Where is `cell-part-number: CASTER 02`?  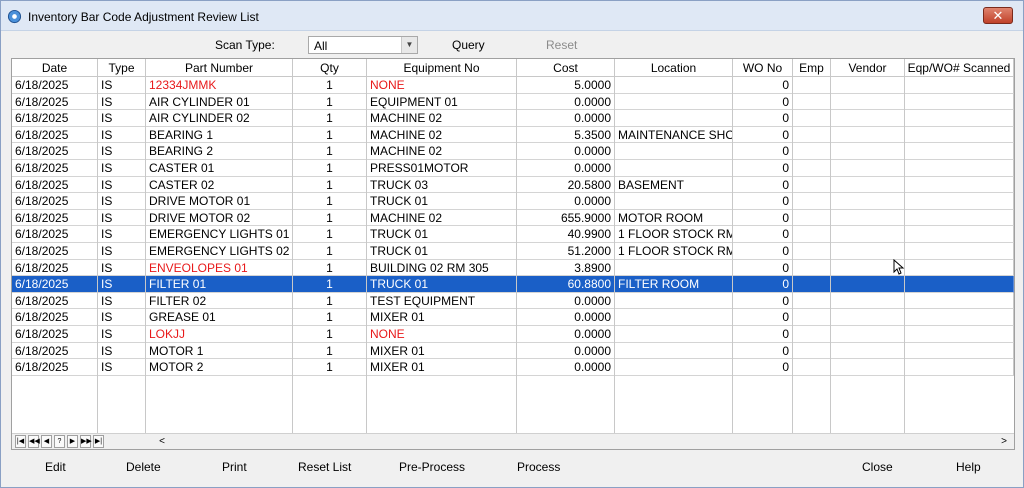 cell-part-number: CASTER 02 is located at coordinates (219, 185).